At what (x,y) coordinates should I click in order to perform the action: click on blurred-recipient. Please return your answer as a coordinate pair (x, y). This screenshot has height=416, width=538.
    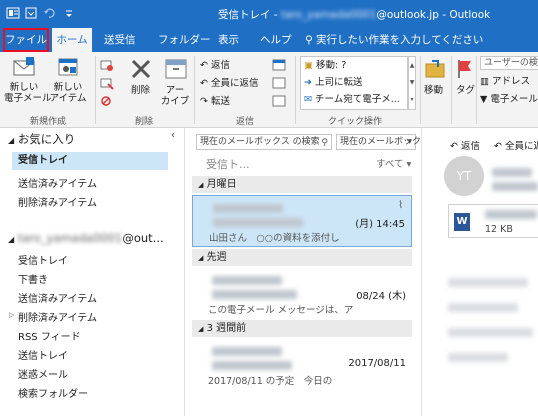
    Looking at the image, I should click on (515, 186).